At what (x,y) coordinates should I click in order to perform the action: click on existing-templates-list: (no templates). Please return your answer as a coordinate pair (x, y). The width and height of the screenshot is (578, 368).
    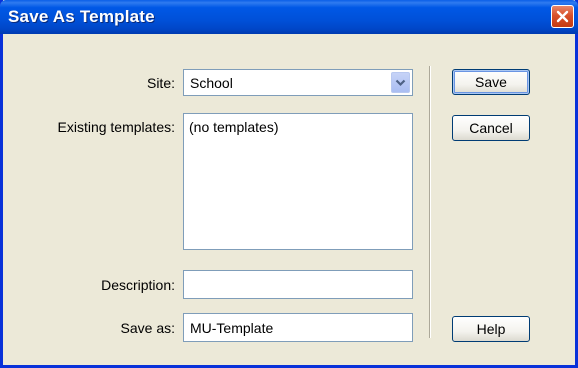
    Looking at the image, I should click on (298, 181).